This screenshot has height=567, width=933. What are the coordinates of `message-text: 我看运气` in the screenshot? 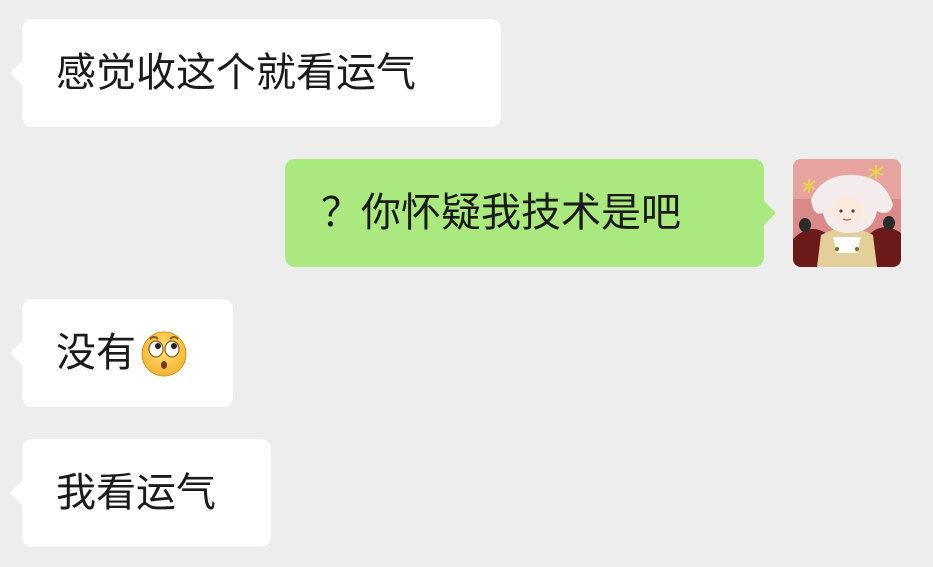 It's located at (136, 493).